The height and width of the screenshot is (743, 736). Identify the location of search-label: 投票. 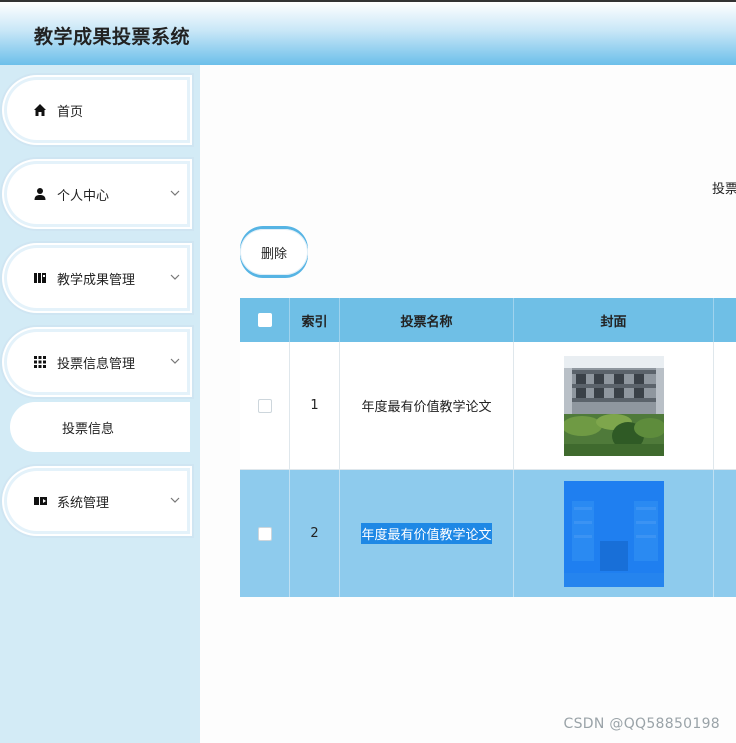
(724, 189).